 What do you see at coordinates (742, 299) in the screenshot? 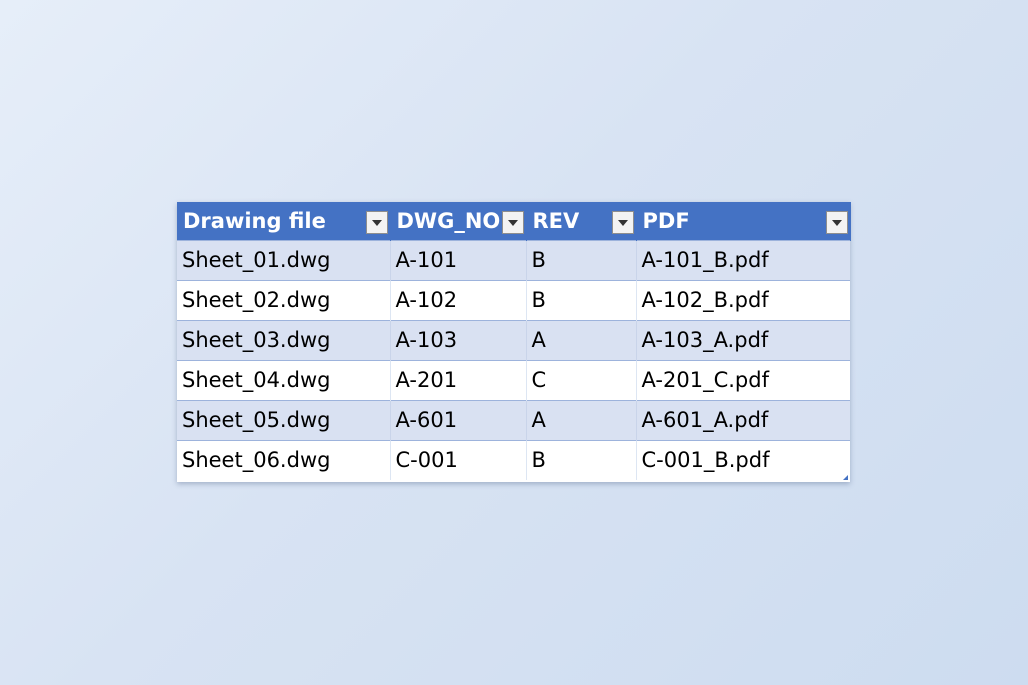
I see `cell-pdf: A-102_B.pdf` at bounding box center [742, 299].